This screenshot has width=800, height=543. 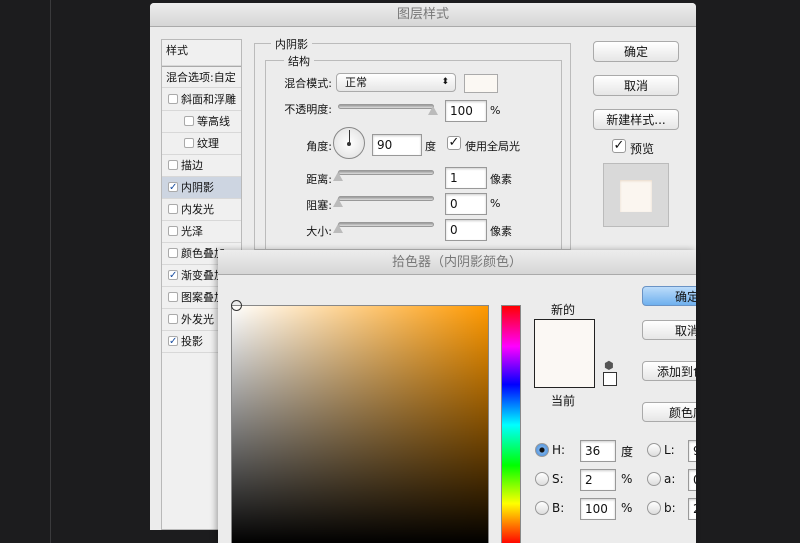 What do you see at coordinates (397, 145) in the screenshot?
I see `angle-input: 90` at bounding box center [397, 145].